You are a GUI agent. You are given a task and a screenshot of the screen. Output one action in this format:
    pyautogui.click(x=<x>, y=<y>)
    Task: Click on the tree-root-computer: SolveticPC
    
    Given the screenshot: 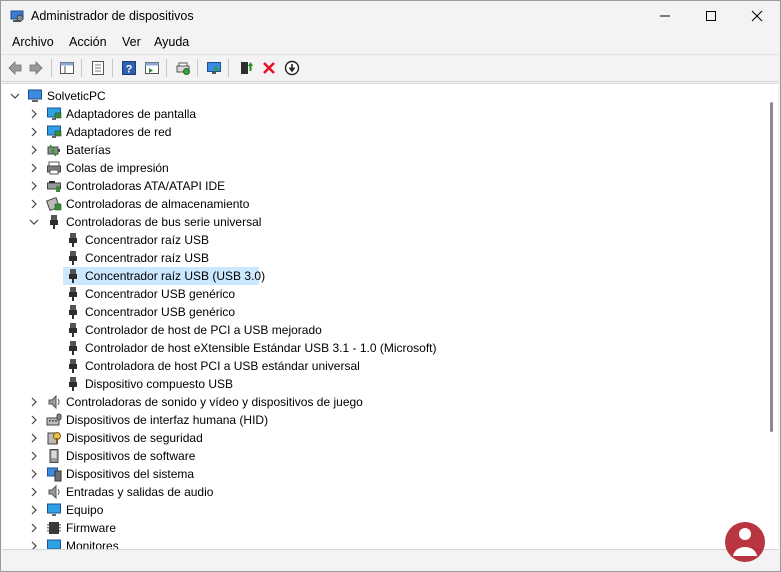 What is the action you would take?
    pyautogui.click(x=382, y=96)
    